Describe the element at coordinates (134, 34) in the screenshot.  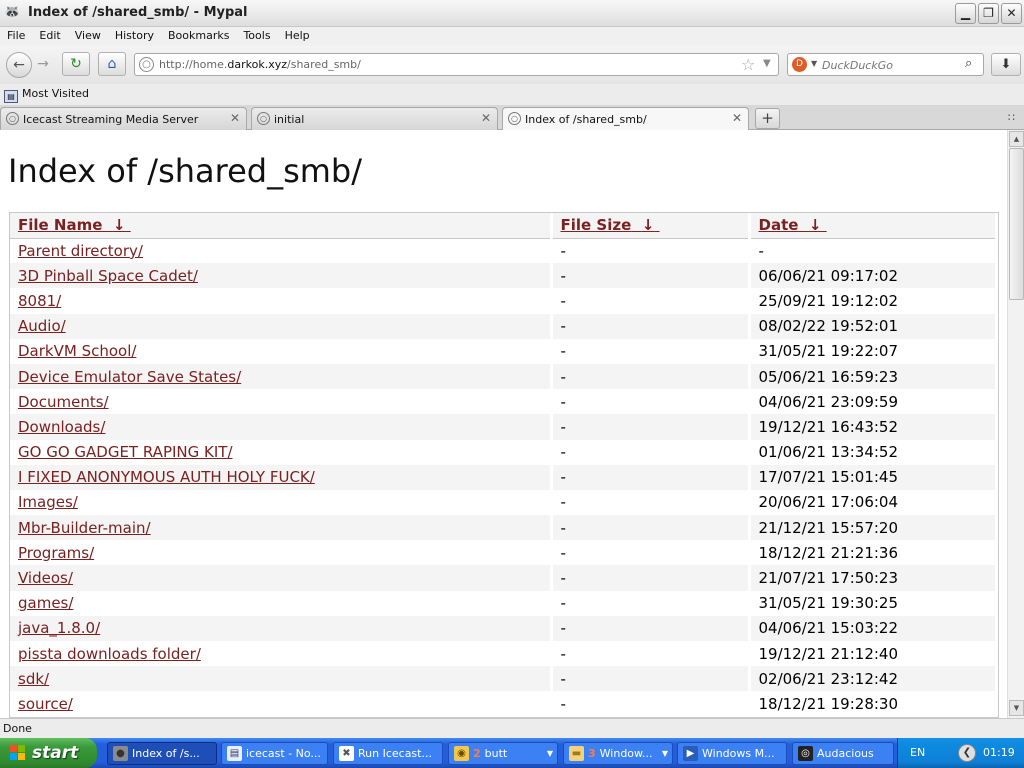
I see `menu-history: History` at that location.